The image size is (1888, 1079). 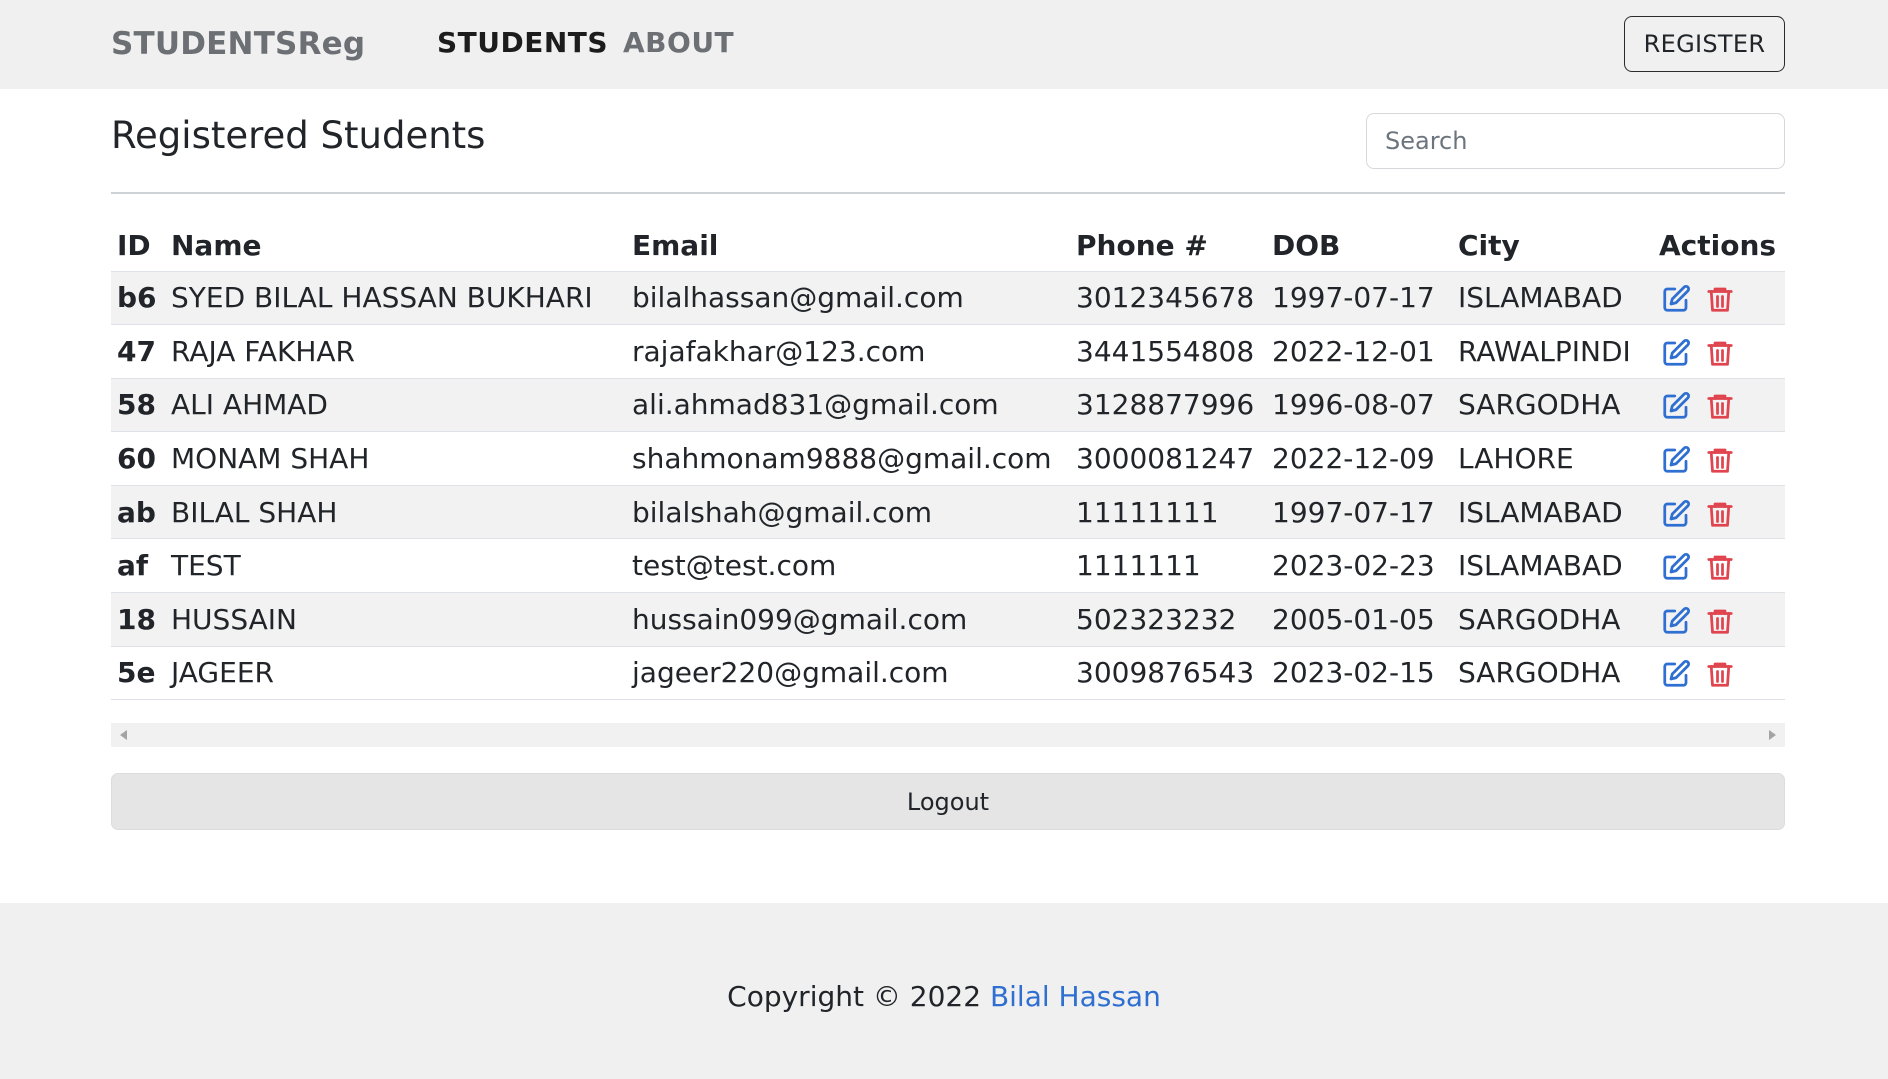 I want to click on nav-link-students: STUDENTS, so click(x=522, y=42).